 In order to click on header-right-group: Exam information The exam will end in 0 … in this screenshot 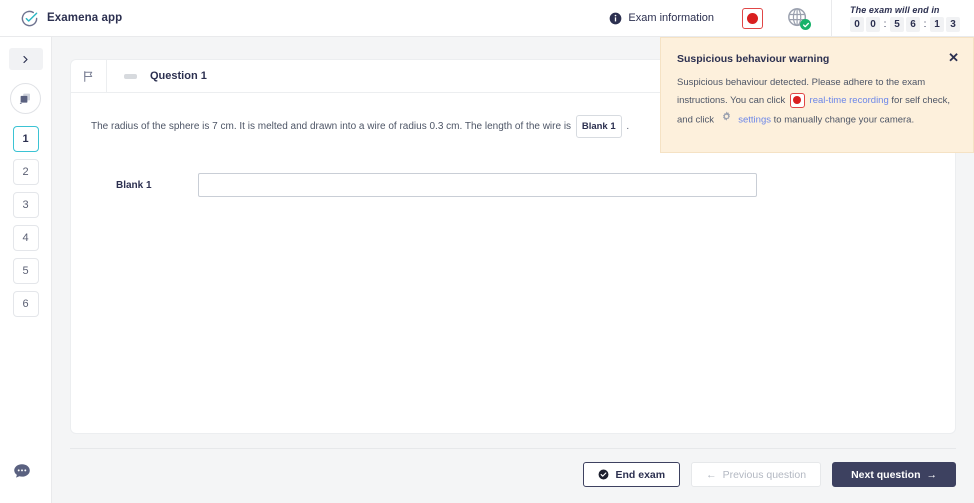, I will do `click(788, 18)`.